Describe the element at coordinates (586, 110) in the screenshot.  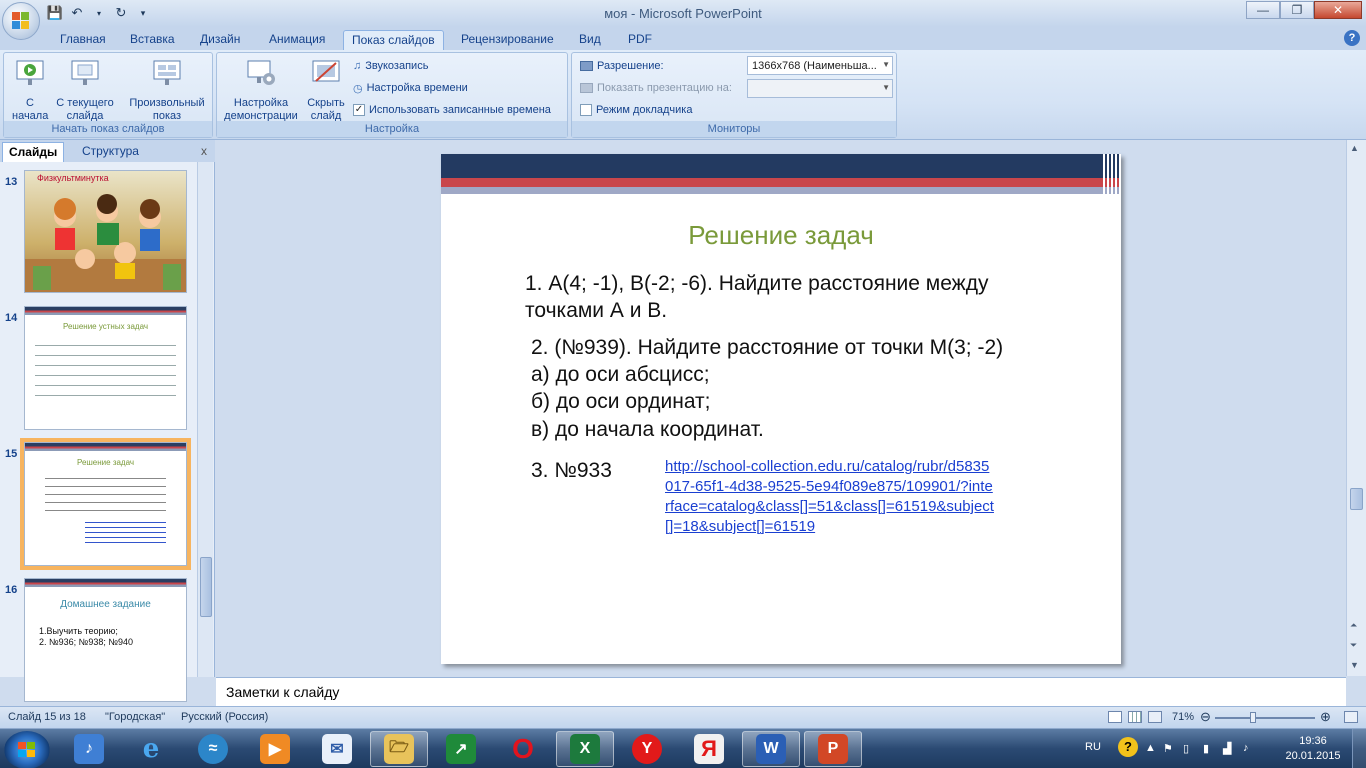
I see `presenter-view-check-icon` at that location.